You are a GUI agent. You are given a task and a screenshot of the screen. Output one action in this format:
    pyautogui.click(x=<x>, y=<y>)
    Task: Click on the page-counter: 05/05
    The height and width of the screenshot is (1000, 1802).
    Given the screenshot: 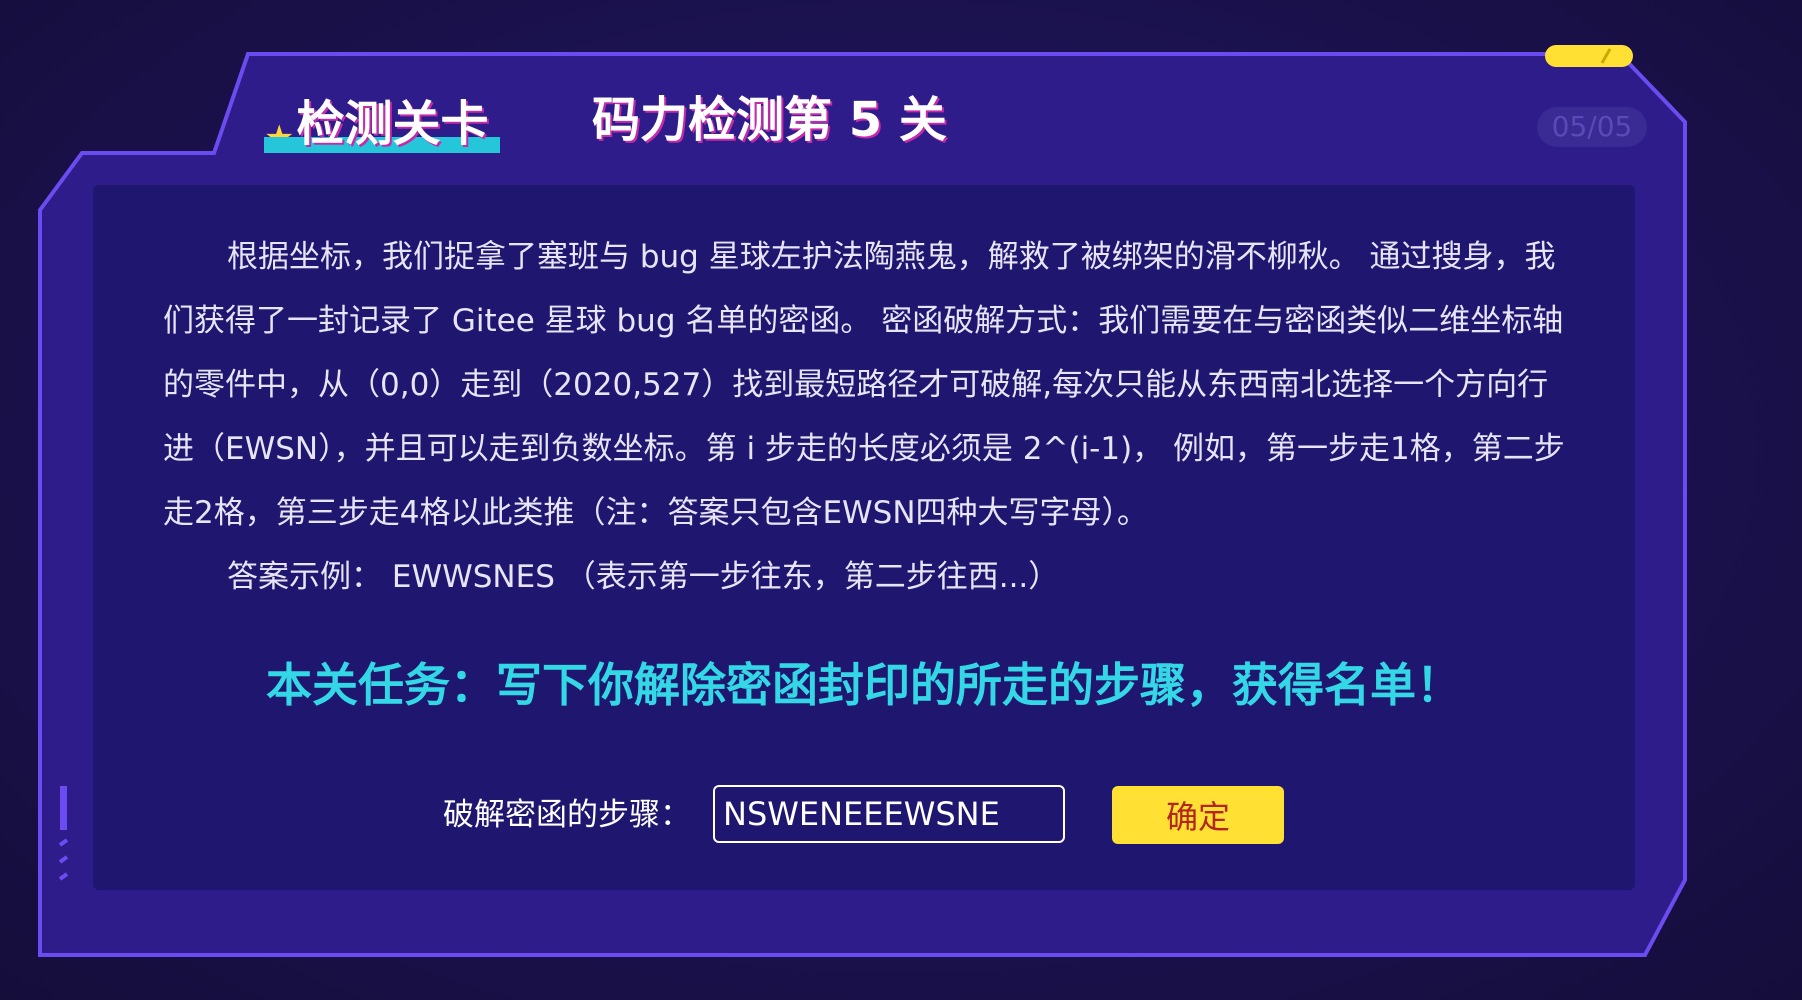 What is the action you would take?
    pyautogui.click(x=1592, y=127)
    